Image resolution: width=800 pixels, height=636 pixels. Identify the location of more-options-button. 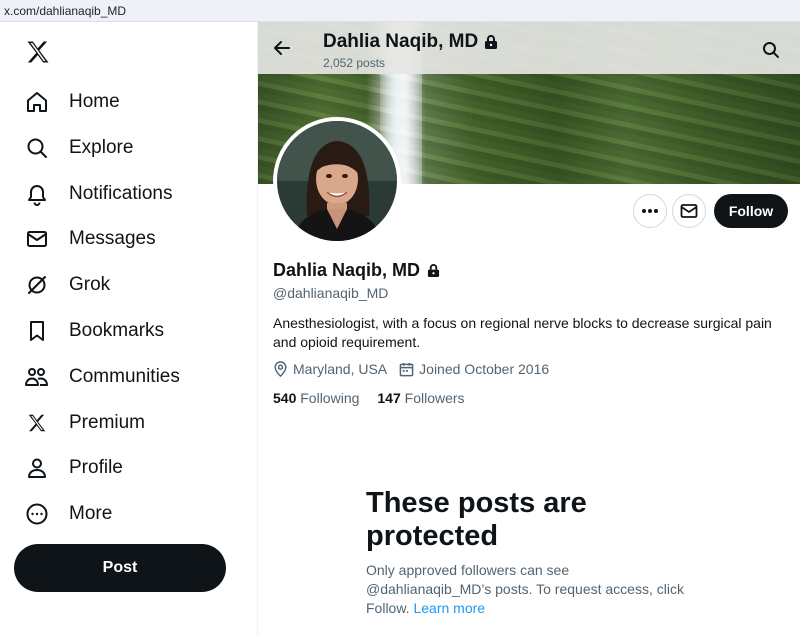
(650, 211).